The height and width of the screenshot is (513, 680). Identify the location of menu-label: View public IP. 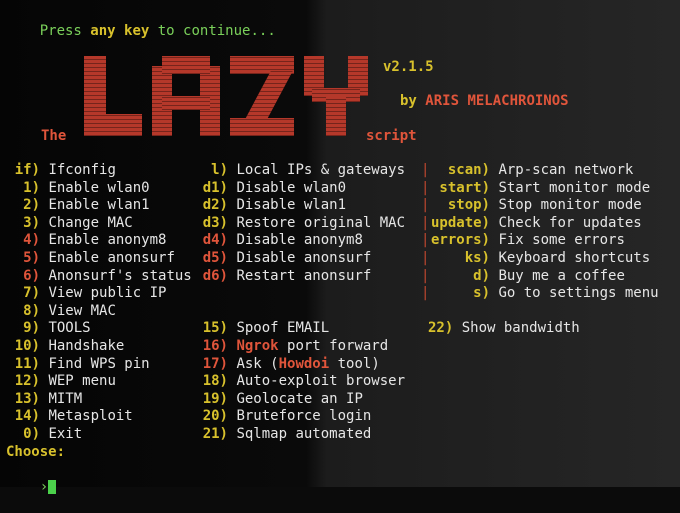
(107, 293).